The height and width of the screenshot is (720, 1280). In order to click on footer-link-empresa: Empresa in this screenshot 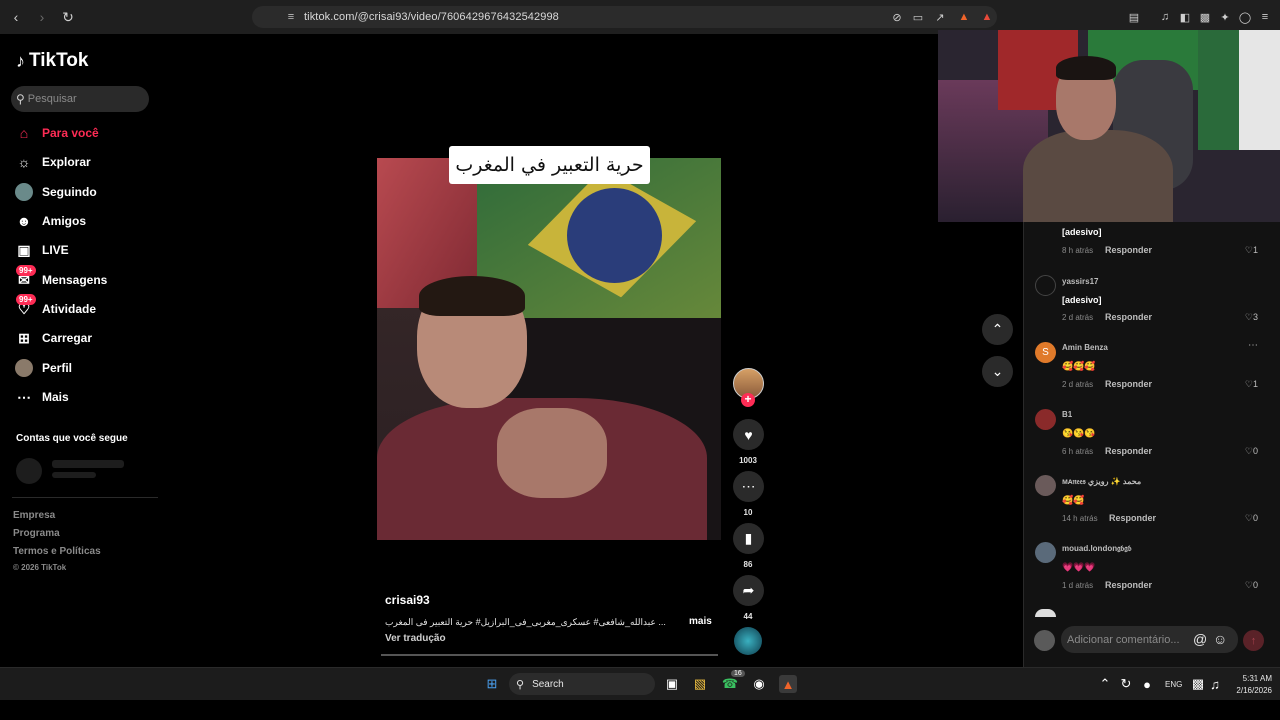, I will do `click(34, 515)`.